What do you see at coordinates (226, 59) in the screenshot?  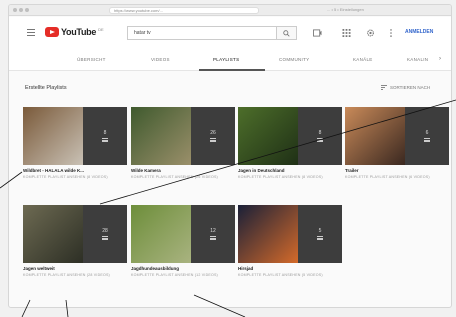 I see `tab-playlists: PLAYLISTS` at bounding box center [226, 59].